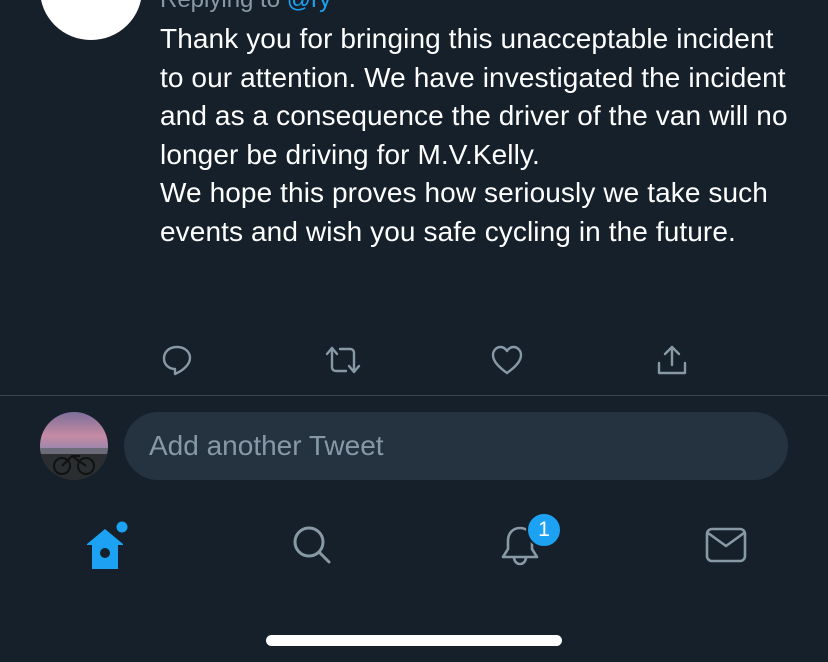 This screenshot has height=662, width=828. I want to click on retweet-icon, so click(343, 360).